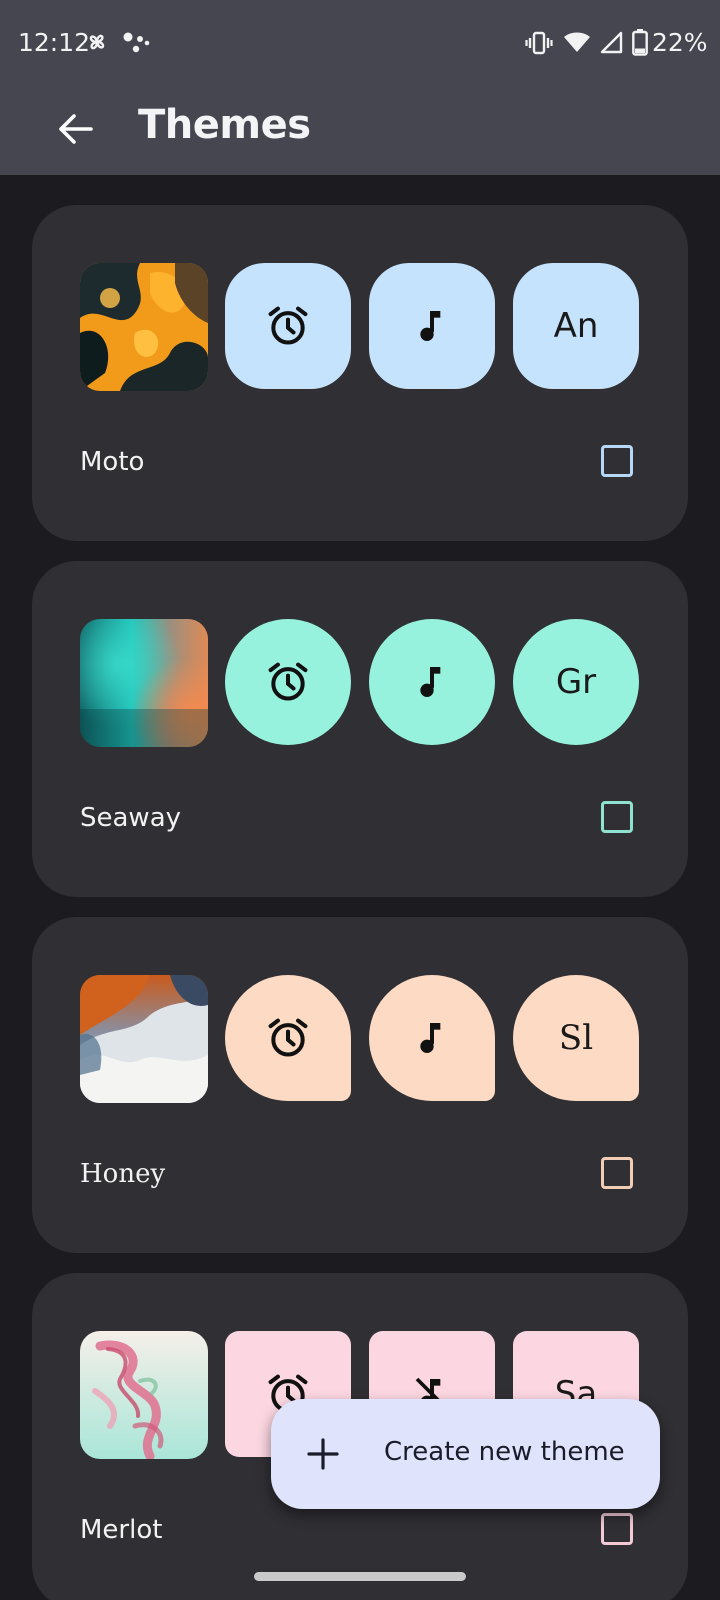  What do you see at coordinates (504, 1452) in the screenshot?
I see `create-new-theme-label: Create new theme` at bounding box center [504, 1452].